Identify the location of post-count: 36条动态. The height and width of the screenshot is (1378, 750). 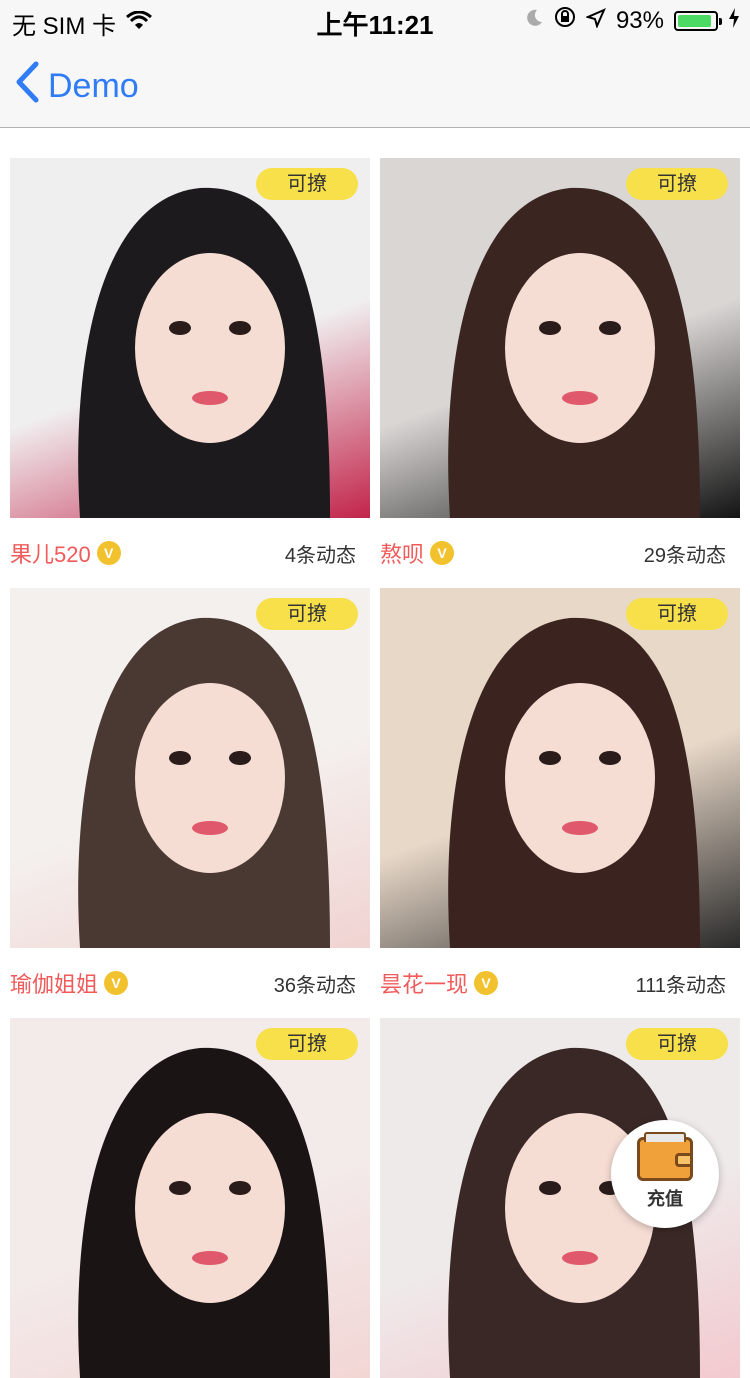
(314, 985).